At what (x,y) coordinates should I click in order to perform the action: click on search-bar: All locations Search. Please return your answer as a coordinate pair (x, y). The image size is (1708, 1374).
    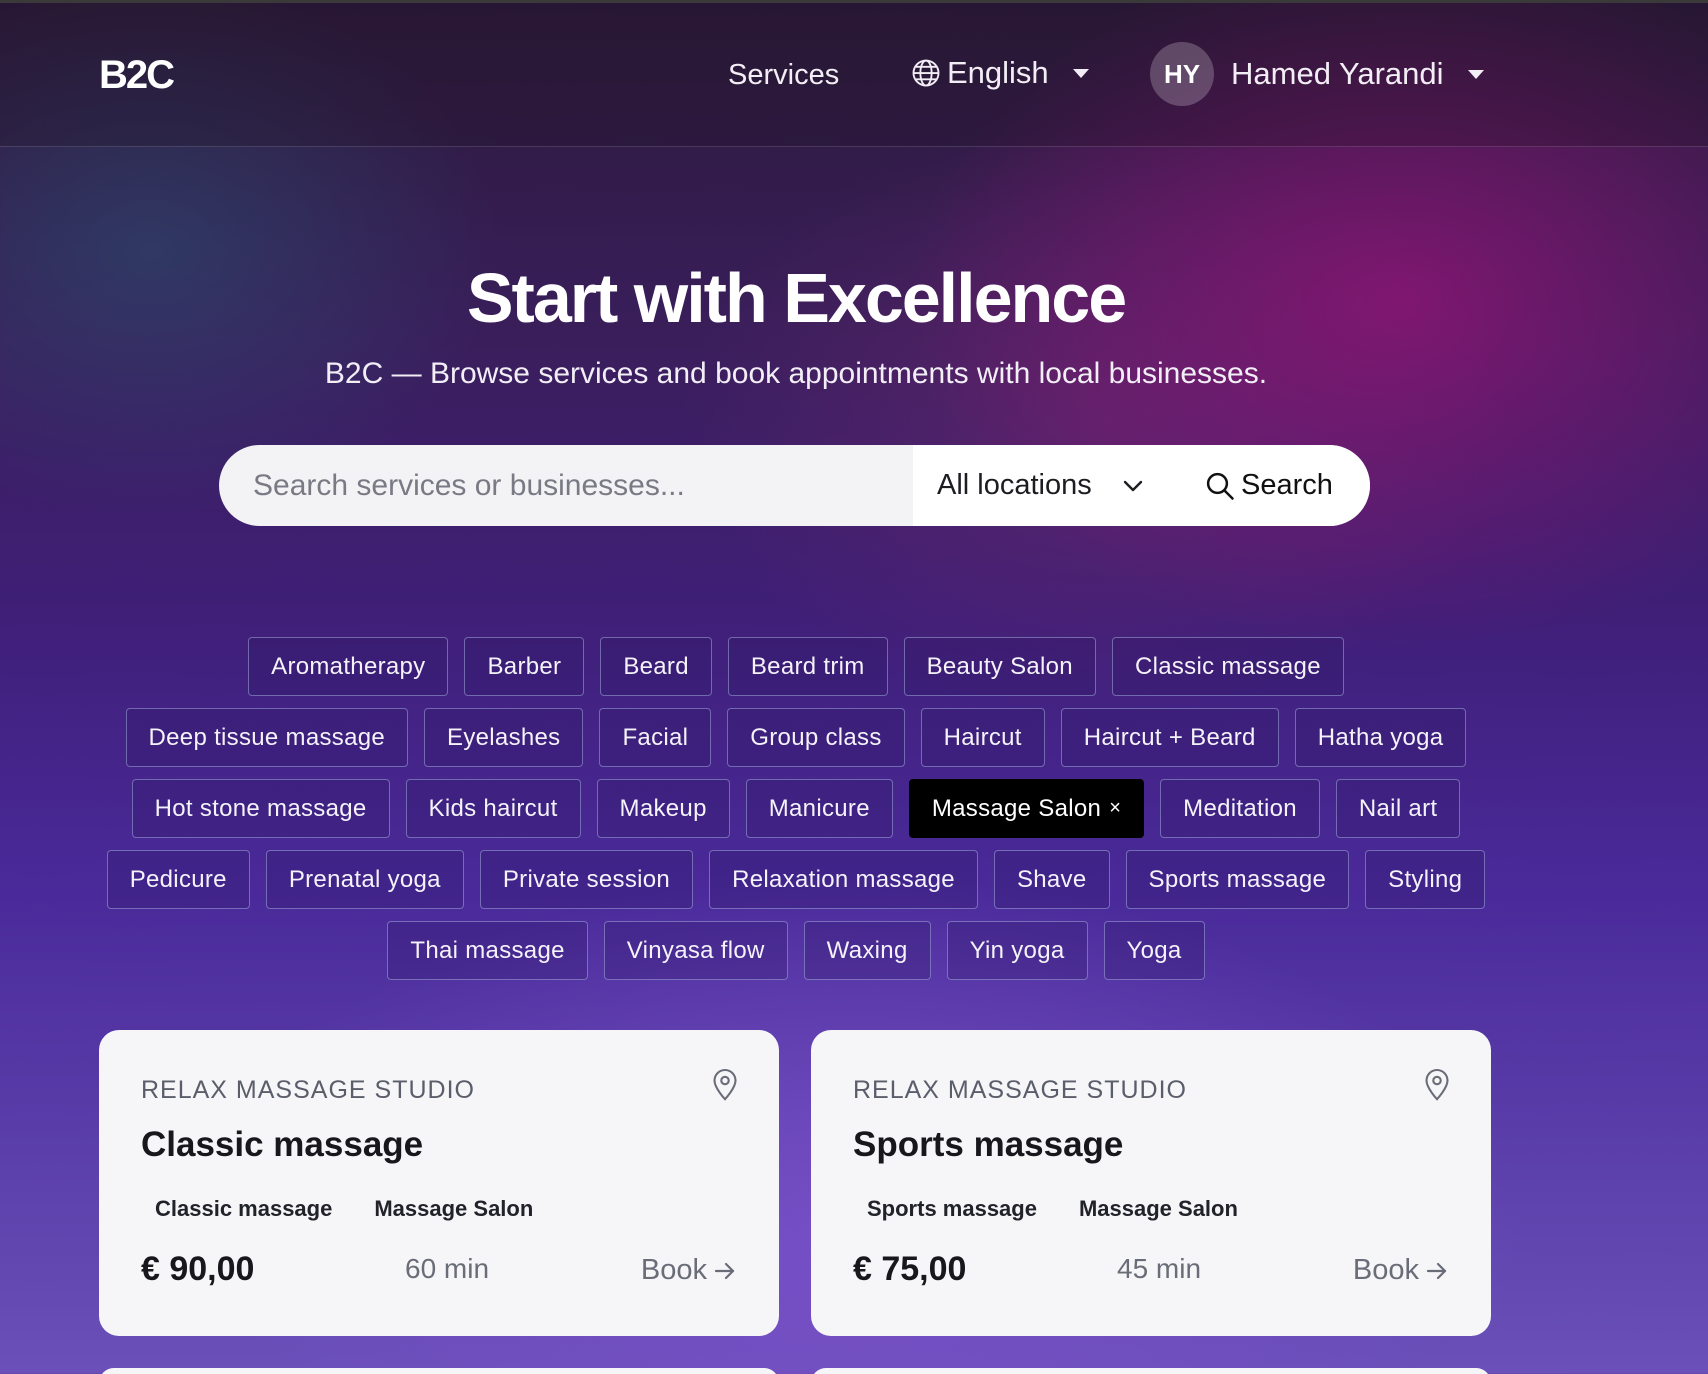
    Looking at the image, I should click on (794, 485).